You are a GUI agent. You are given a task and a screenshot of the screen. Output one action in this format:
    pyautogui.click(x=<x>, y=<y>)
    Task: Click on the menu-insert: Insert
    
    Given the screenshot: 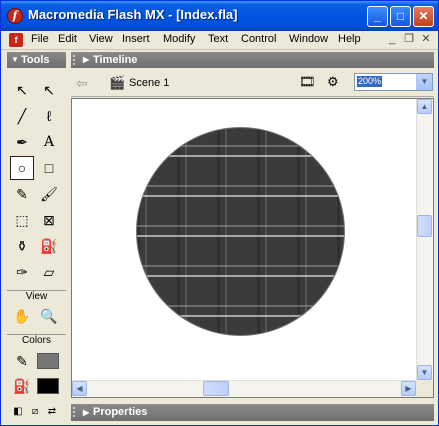 What is the action you would take?
    pyautogui.click(x=136, y=39)
    